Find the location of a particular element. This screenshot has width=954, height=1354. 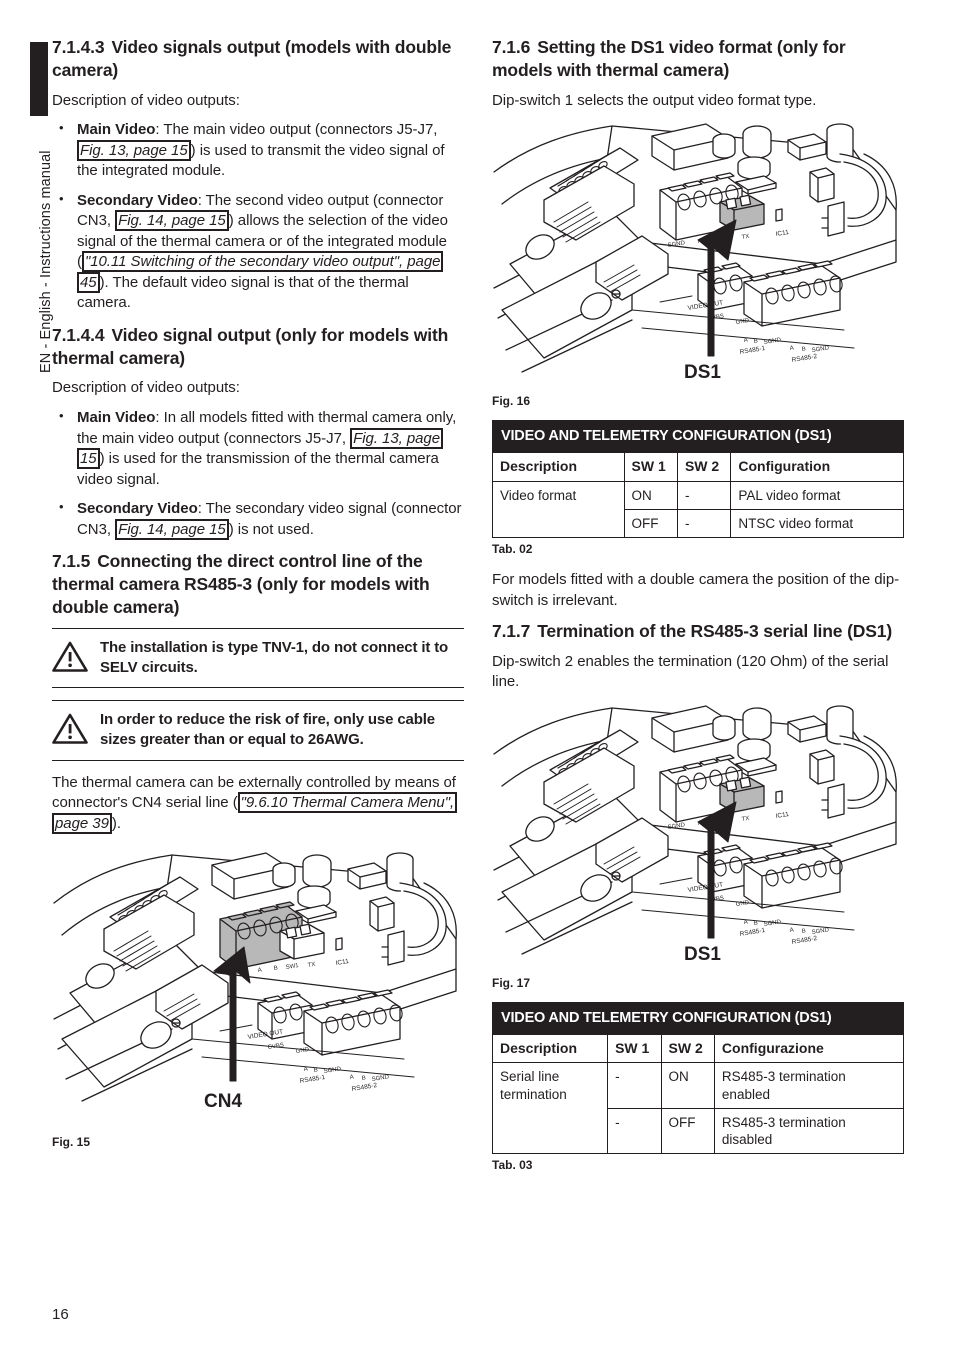

figure-callout-cn4: CN4 is located at coordinates (223, 1101).